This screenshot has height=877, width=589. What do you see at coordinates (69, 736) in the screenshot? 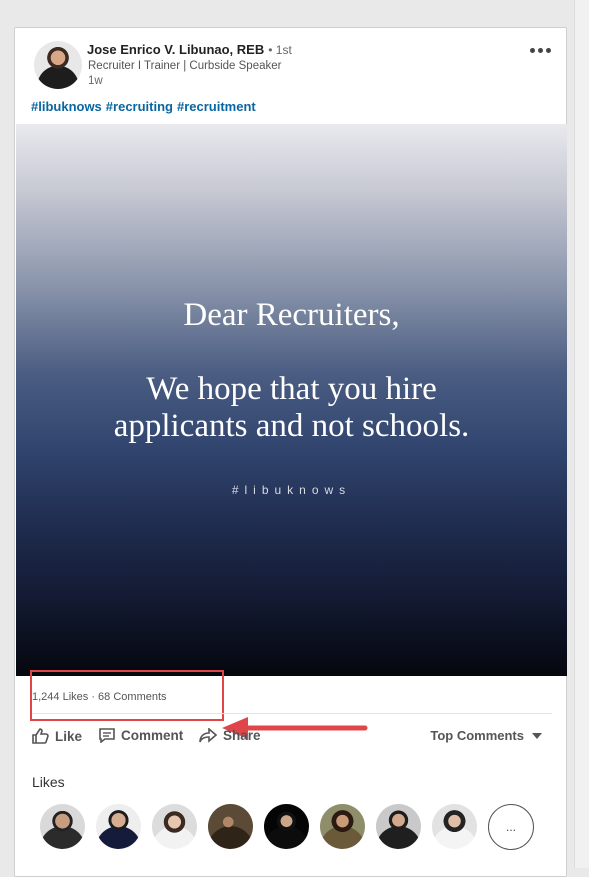
I see `like-label: Like` at bounding box center [69, 736].